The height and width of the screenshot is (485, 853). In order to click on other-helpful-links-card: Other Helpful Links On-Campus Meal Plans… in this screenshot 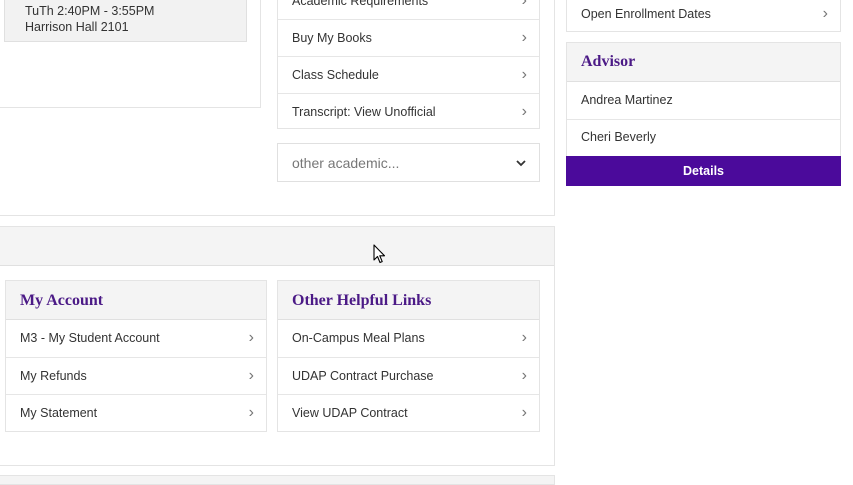, I will do `click(408, 356)`.